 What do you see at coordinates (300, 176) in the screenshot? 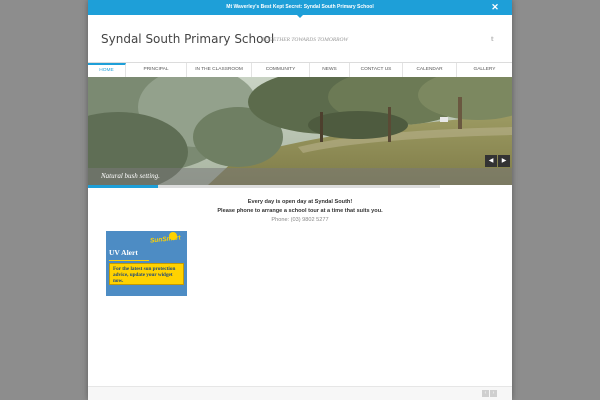
I see `slide-caption-bar: Natural bush setting.` at bounding box center [300, 176].